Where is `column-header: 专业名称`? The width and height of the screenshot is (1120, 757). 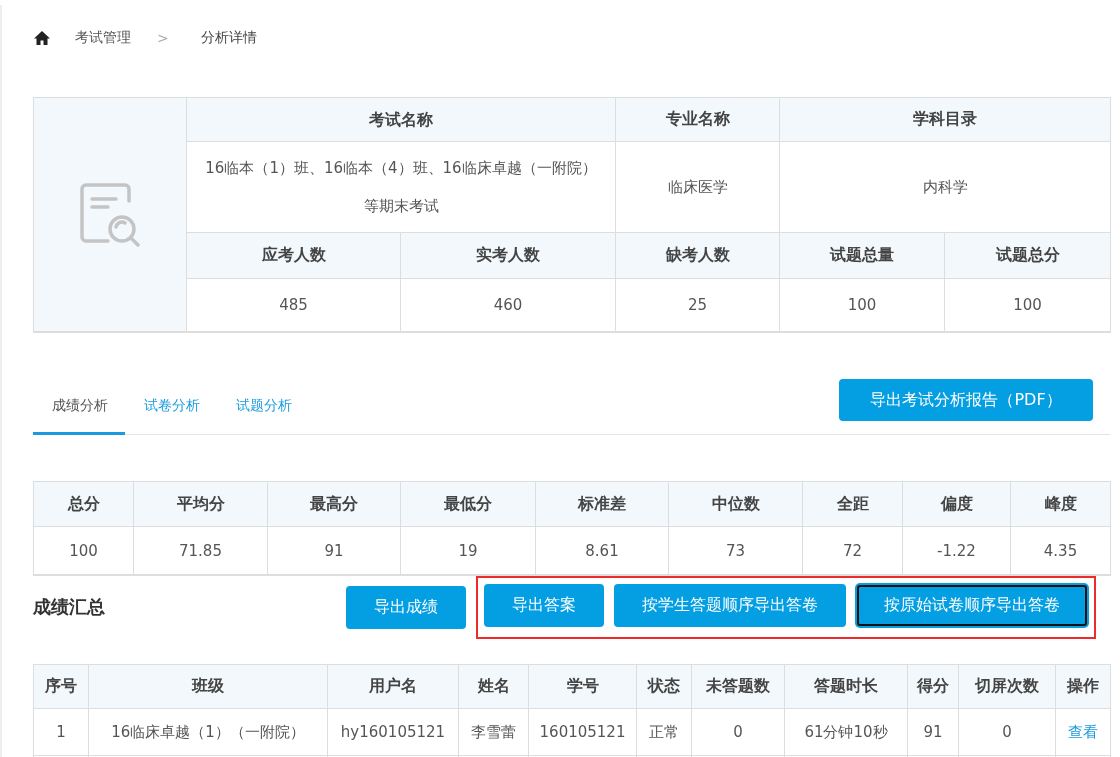 column-header: 专业名称 is located at coordinates (698, 120).